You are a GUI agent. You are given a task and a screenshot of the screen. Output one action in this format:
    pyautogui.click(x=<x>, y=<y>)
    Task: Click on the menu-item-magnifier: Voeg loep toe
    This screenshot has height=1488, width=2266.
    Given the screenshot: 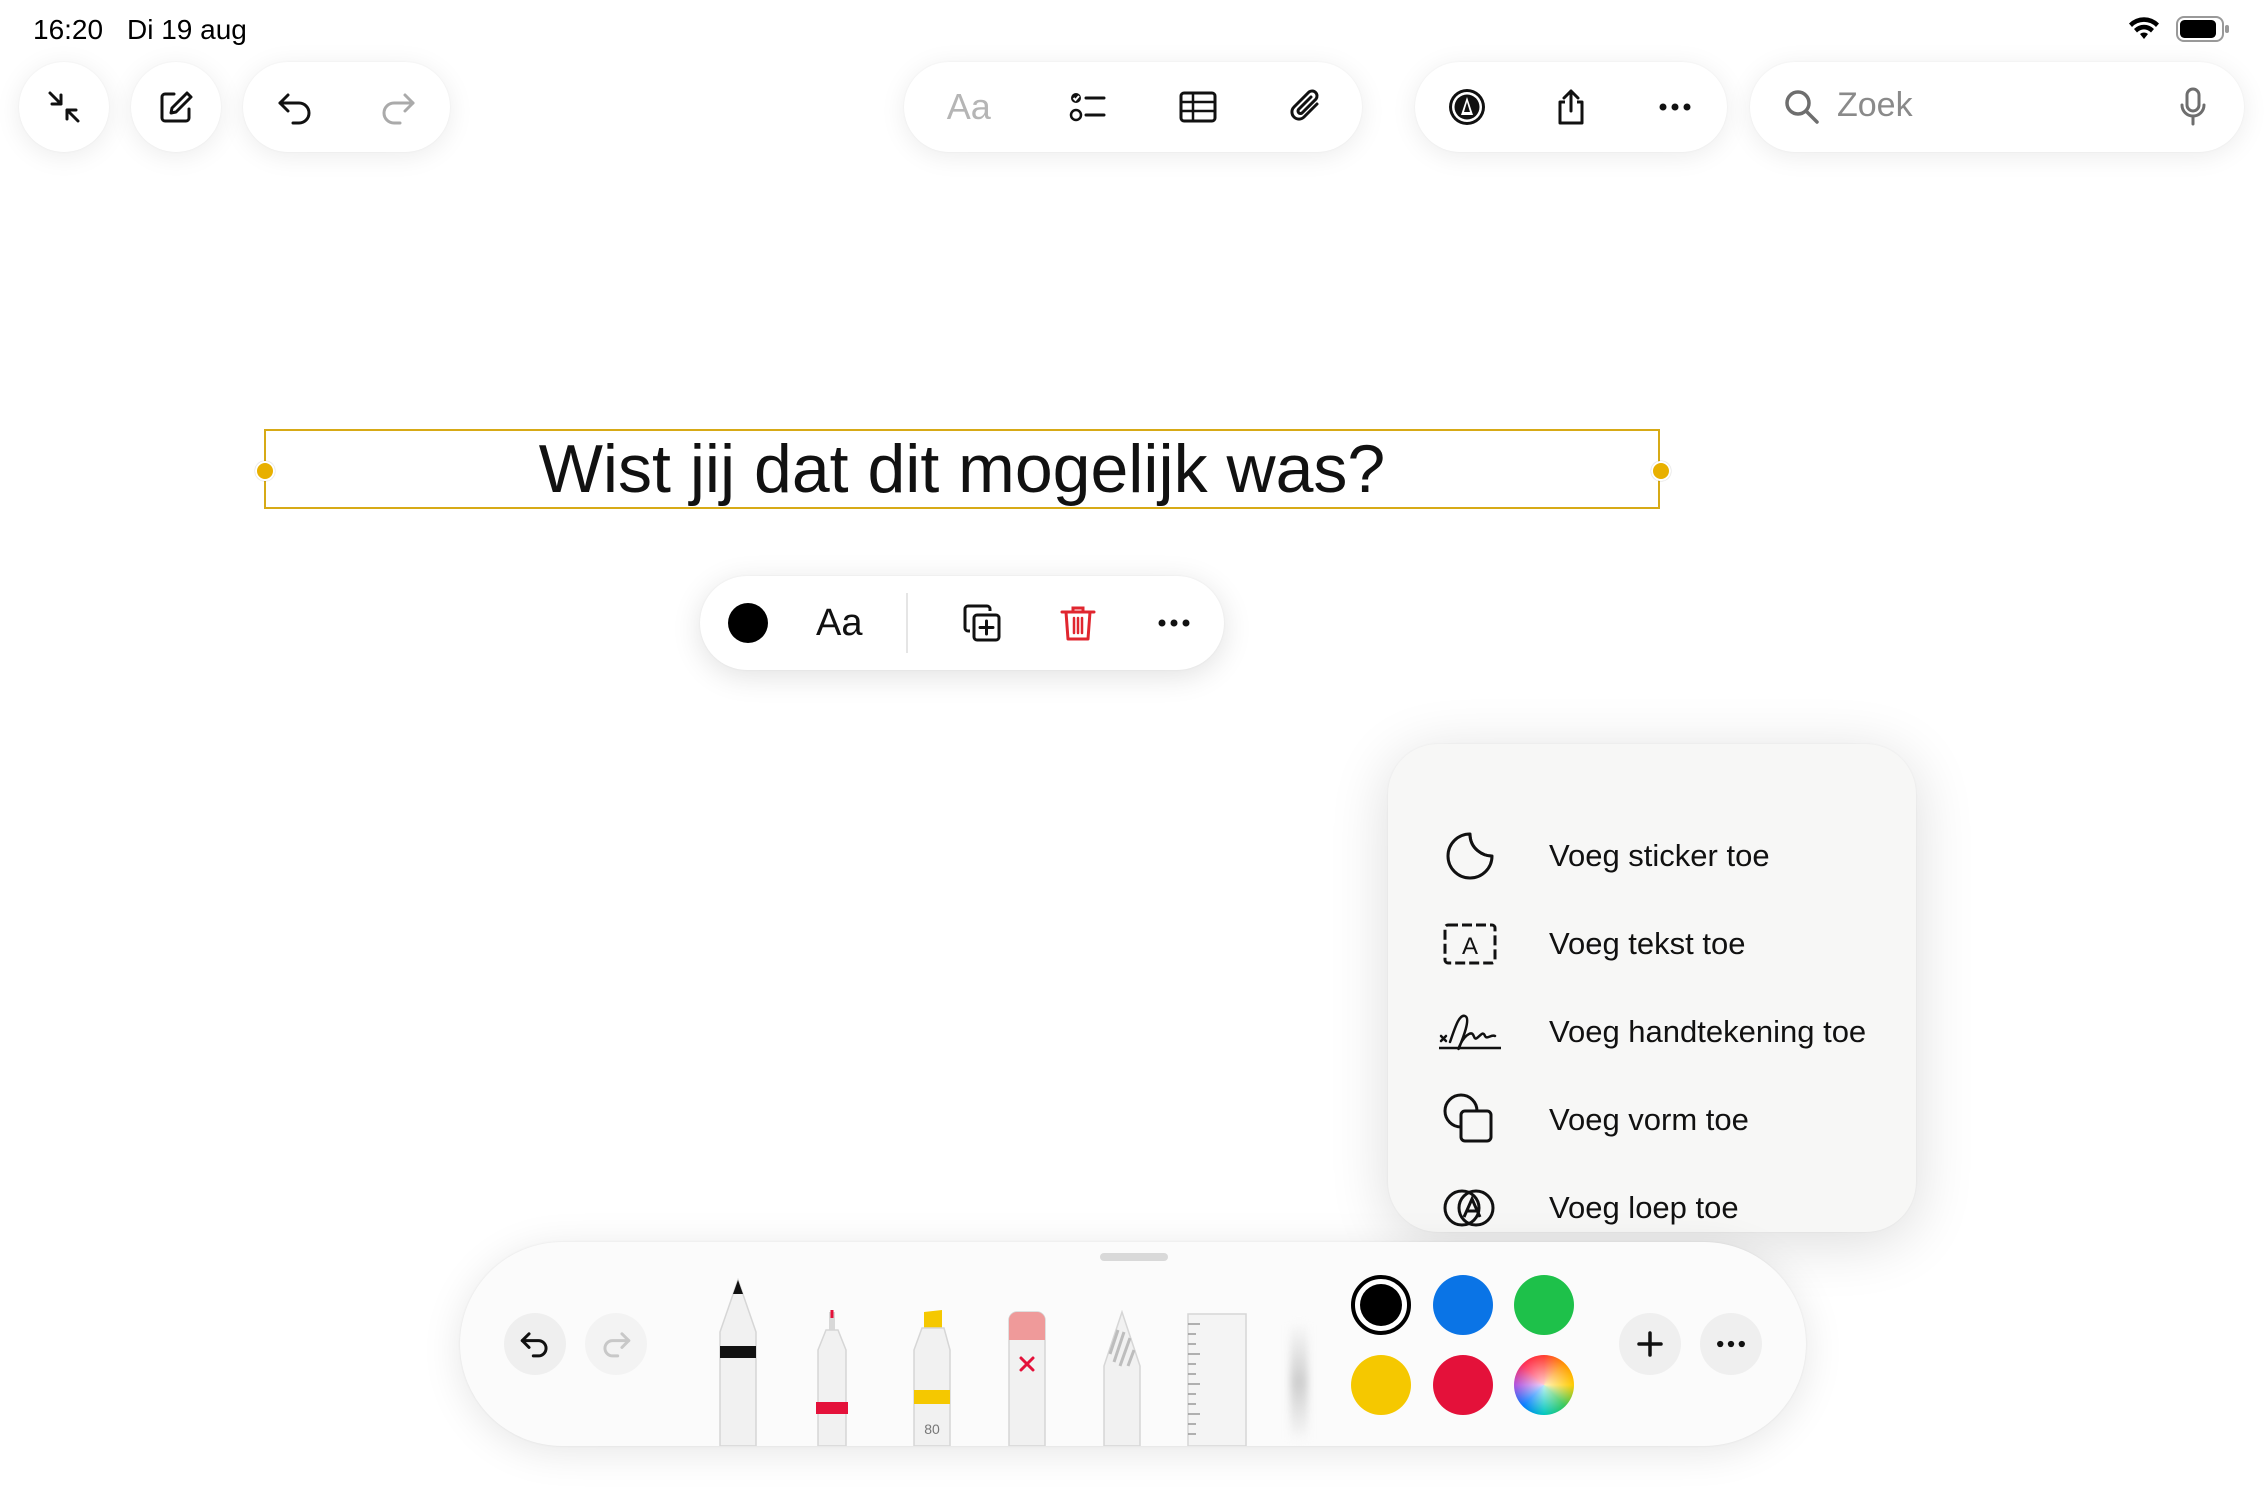 What is the action you would take?
    pyautogui.click(x=1652, y=1208)
    